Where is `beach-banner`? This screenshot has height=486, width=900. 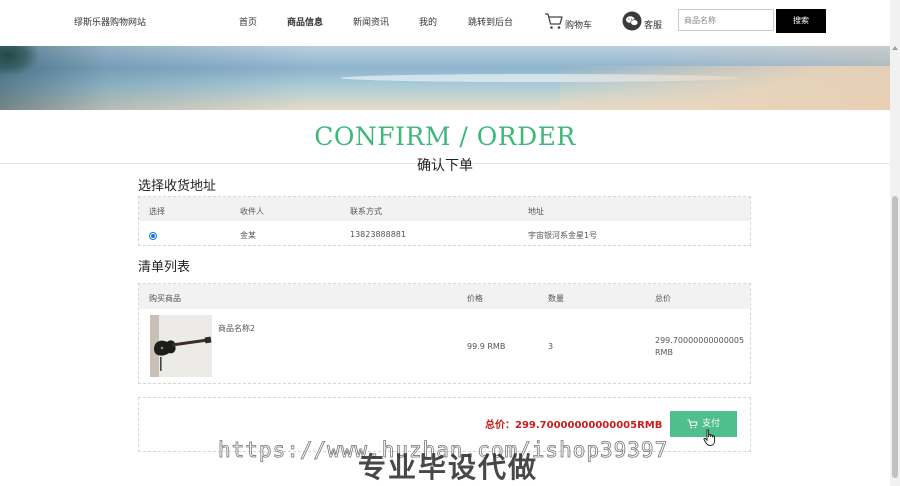 beach-banner is located at coordinates (445, 78).